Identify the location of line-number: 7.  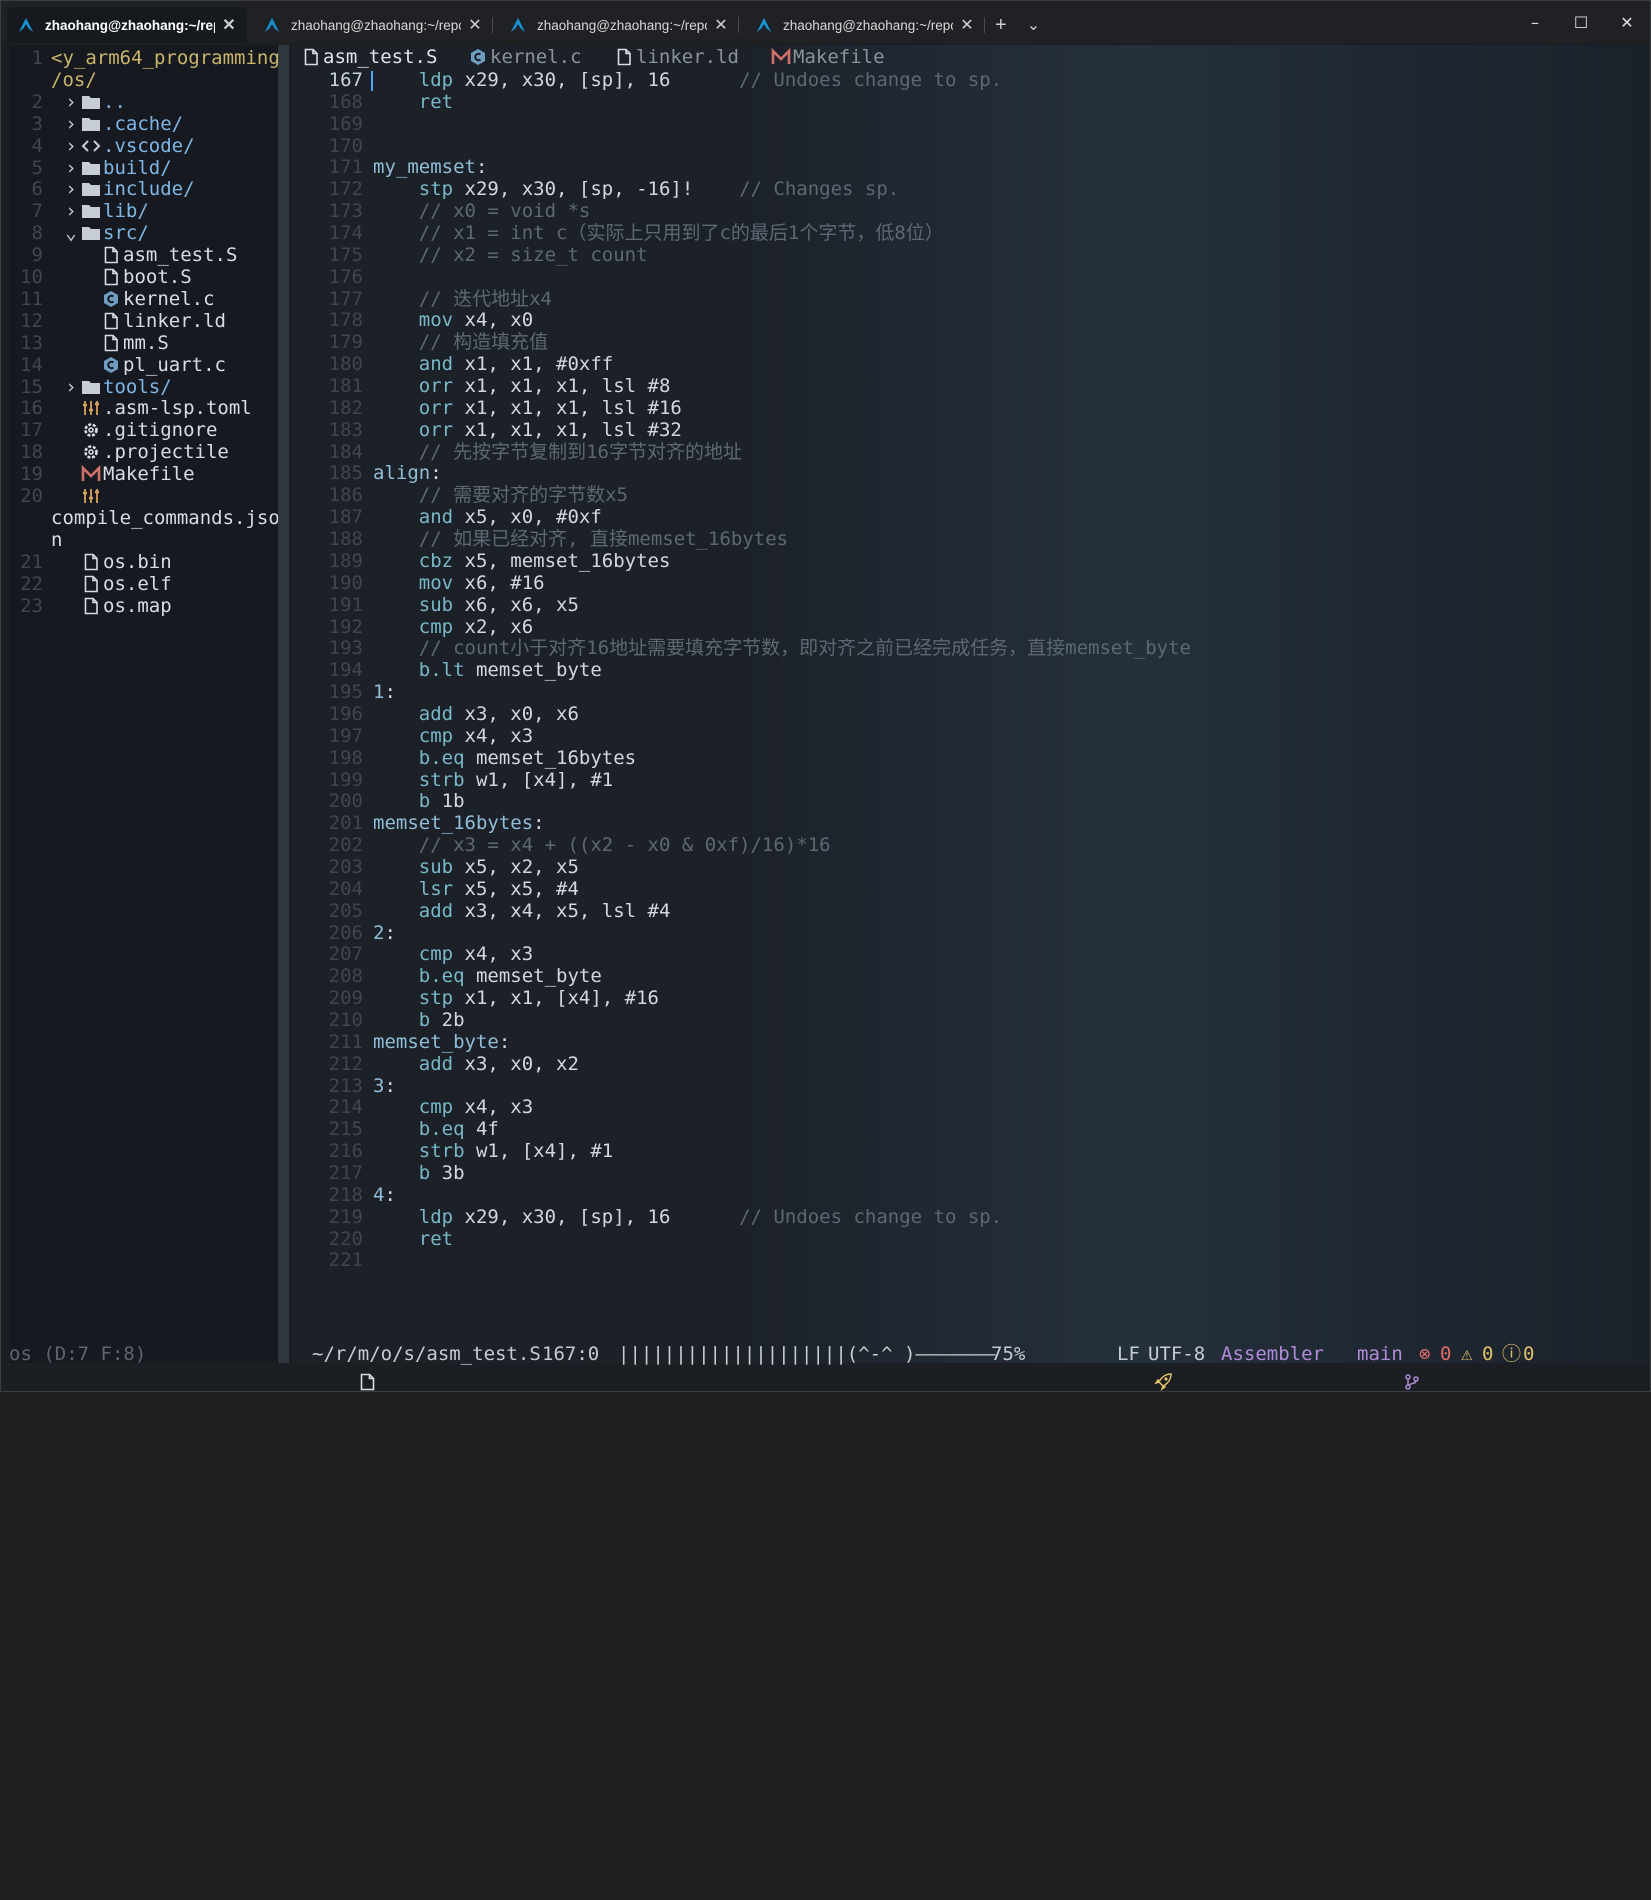
(37, 211).